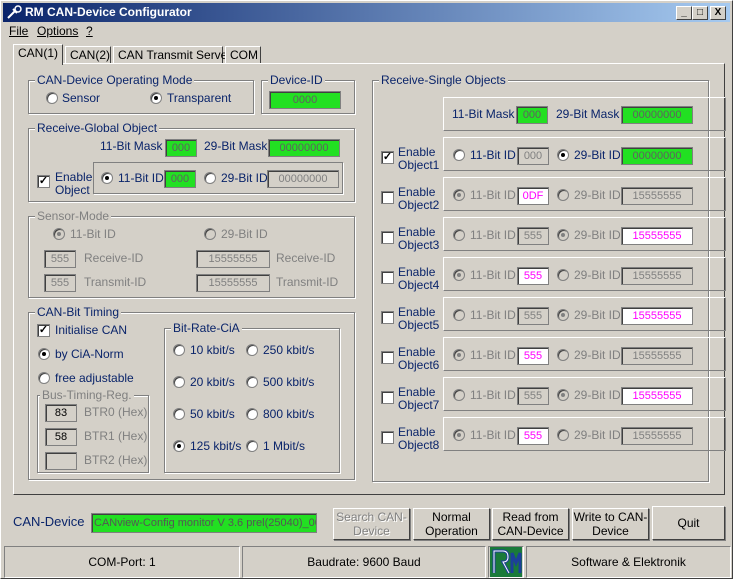  Describe the element at coordinates (718, 13) in the screenshot. I see `close-button: X` at that location.